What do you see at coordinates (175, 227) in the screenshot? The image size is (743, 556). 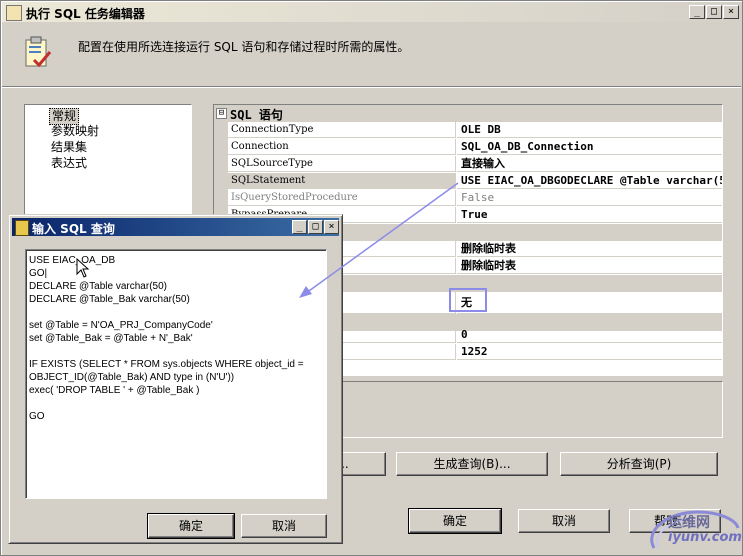 I see `dialog-titlebar: 输入 SQL 查询 _ □ ×` at bounding box center [175, 227].